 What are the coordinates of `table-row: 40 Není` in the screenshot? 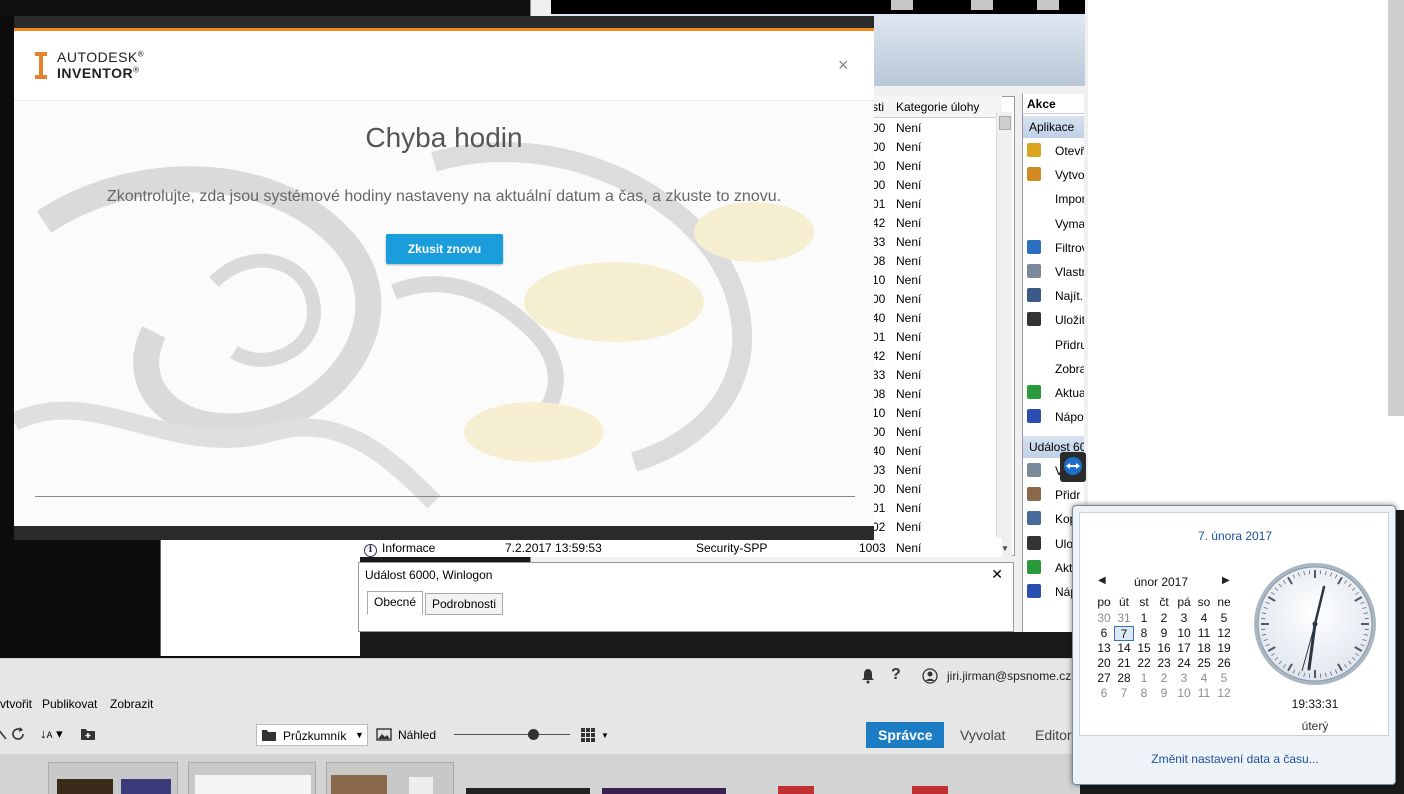 It's located at (930, 453).